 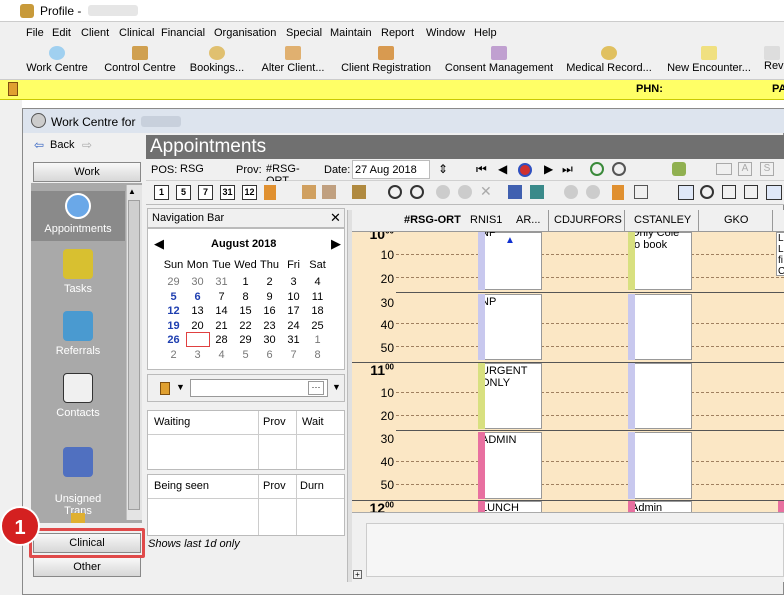 What do you see at coordinates (736, 220) in the screenshot?
I see `column-gko: GKO` at bounding box center [736, 220].